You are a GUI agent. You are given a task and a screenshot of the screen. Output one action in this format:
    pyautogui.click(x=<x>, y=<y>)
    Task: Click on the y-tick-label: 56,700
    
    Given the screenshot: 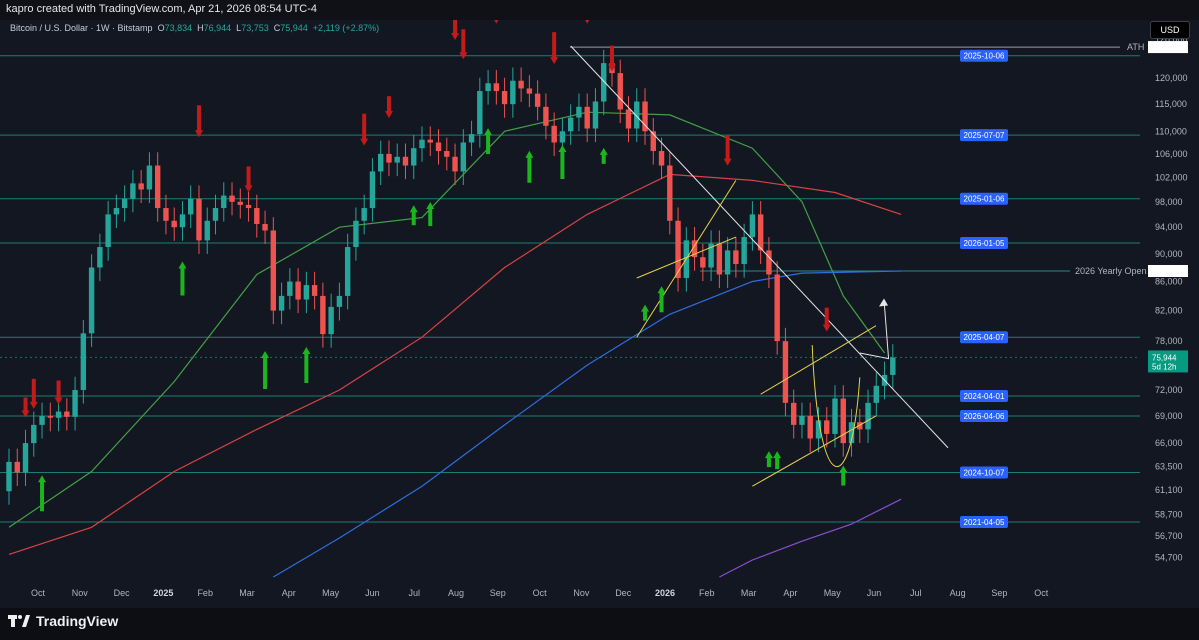 What is the action you would take?
    pyautogui.click(x=1169, y=536)
    